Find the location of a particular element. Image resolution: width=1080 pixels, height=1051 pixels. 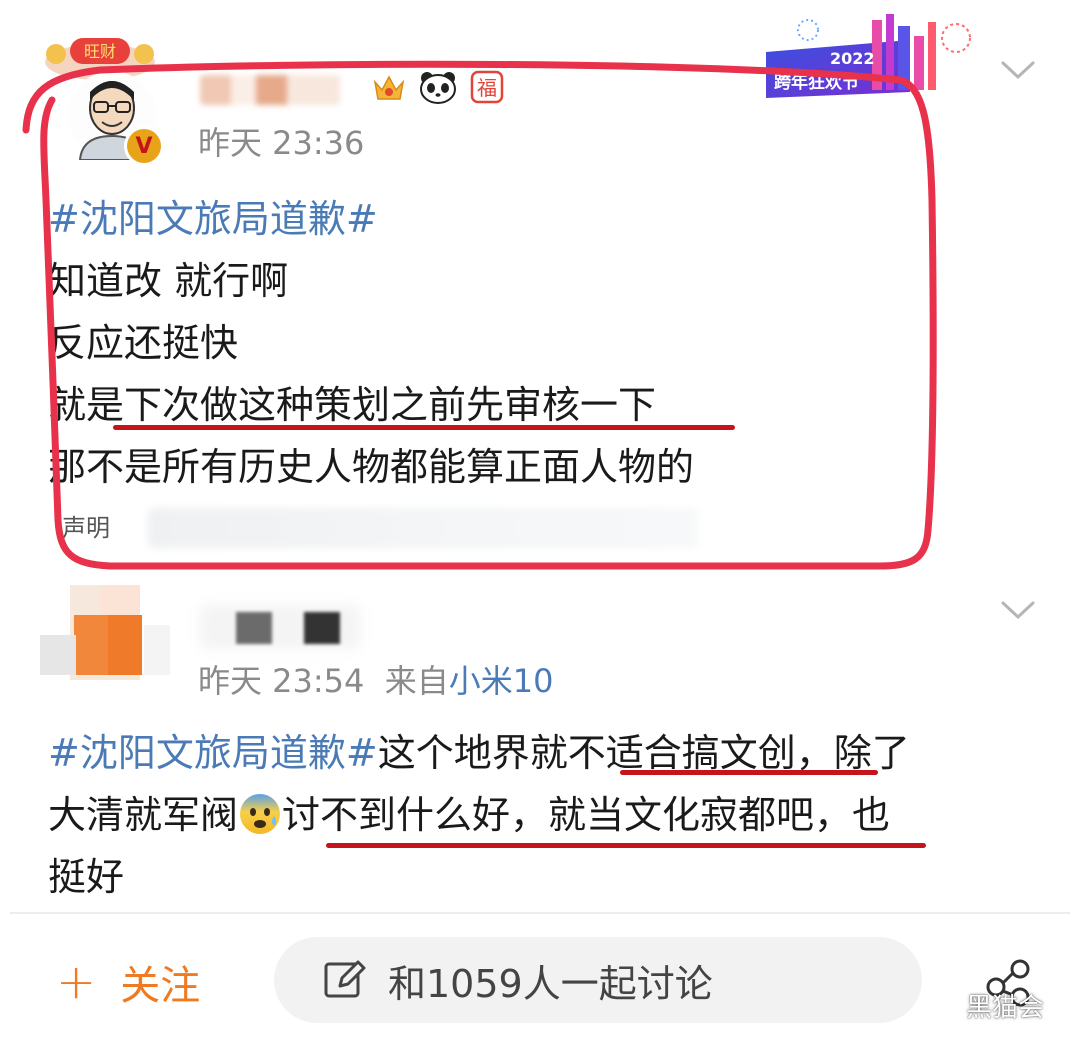

post-time: 昨天 23:36 is located at coordinates (281, 143).